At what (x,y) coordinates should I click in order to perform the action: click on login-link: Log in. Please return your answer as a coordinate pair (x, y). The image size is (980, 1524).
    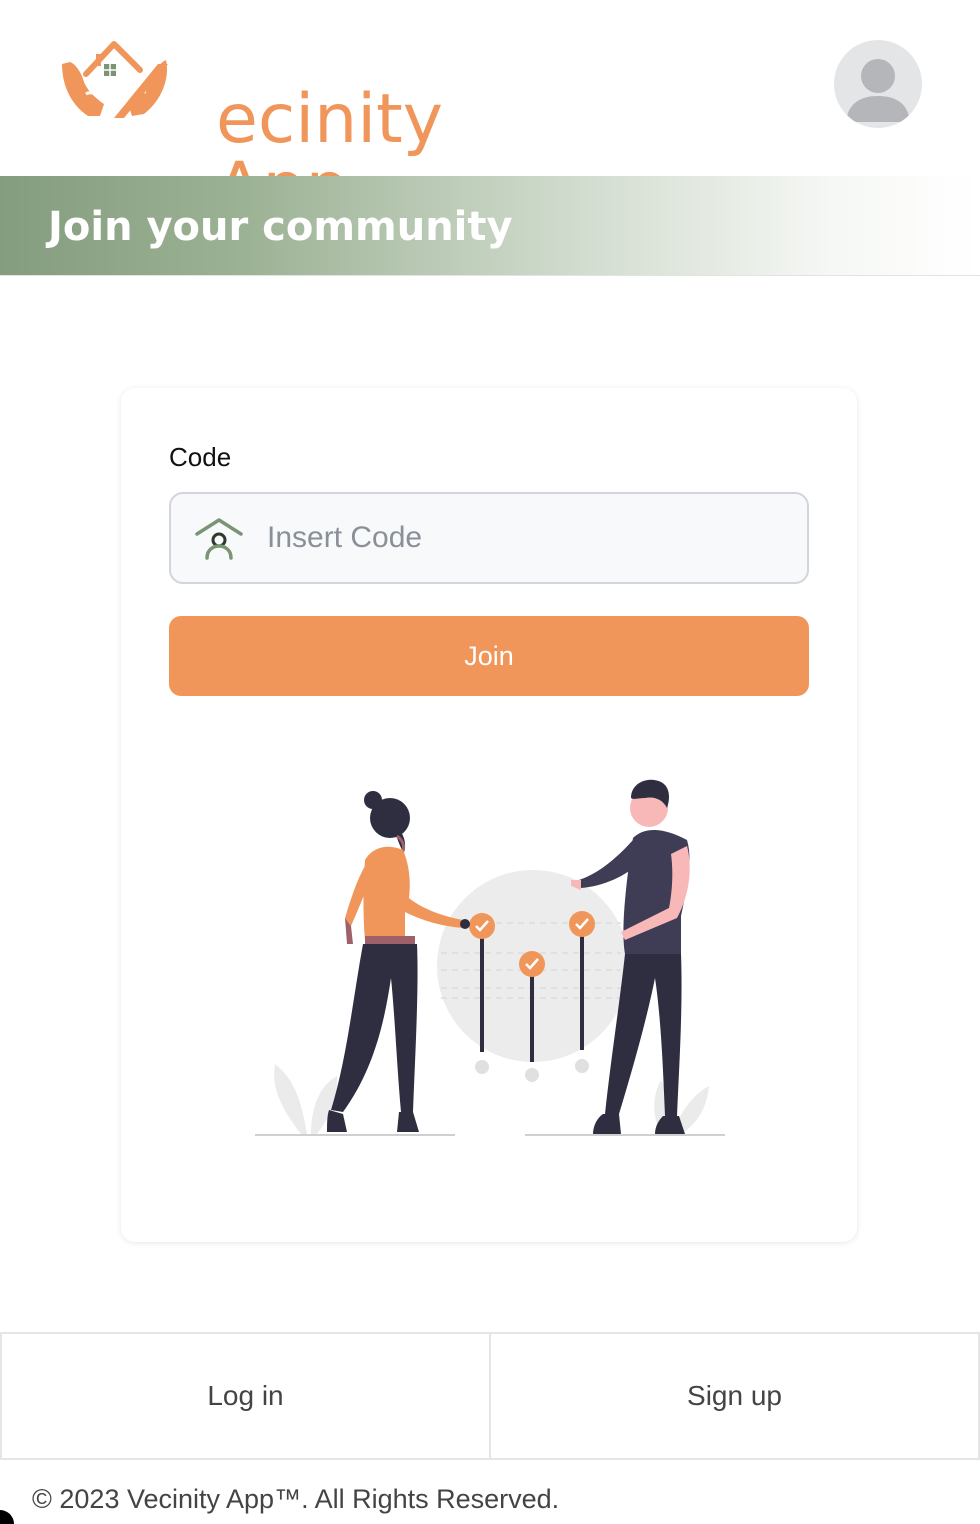
    Looking at the image, I should click on (245, 1396).